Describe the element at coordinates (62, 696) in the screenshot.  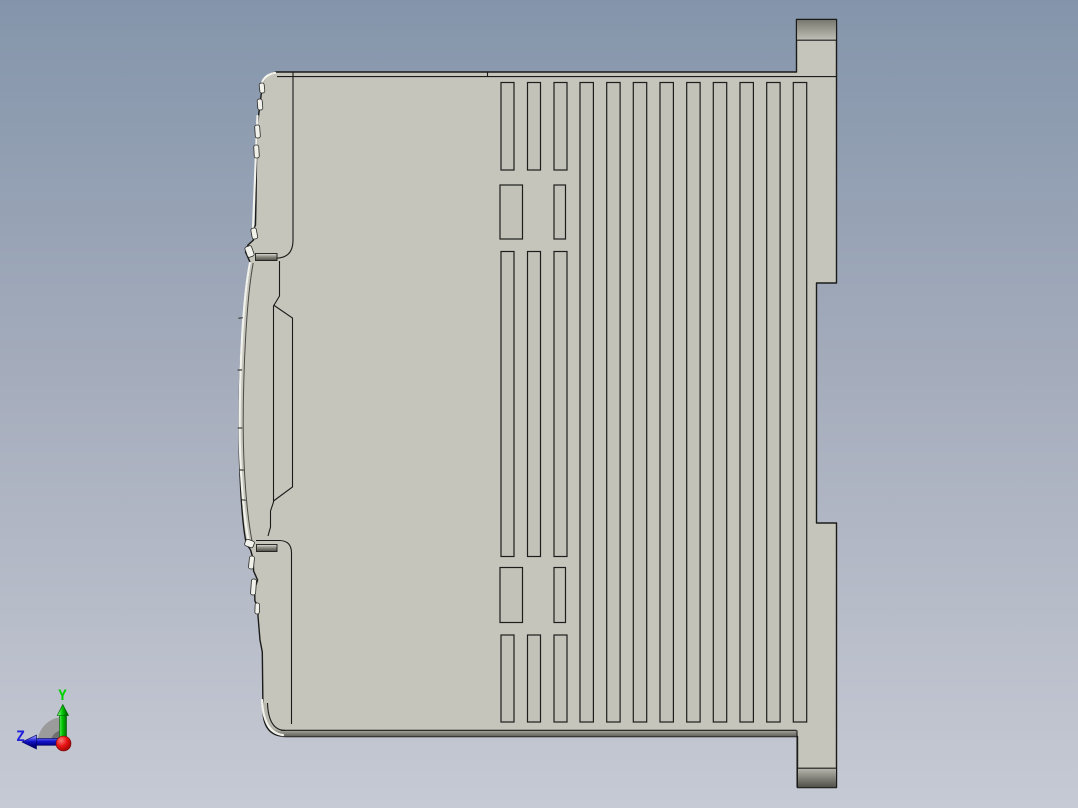
I see `y-axis-label: Y` at that location.